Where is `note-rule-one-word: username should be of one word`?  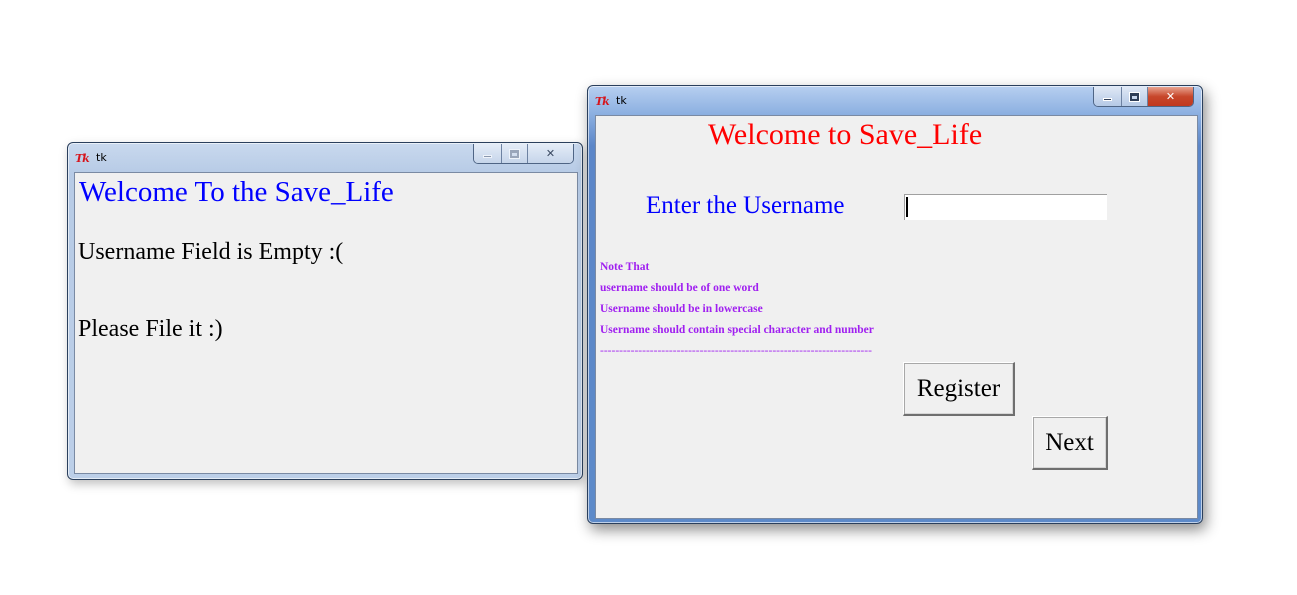
note-rule-one-word: username should be of one word is located at coordinates (679, 288).